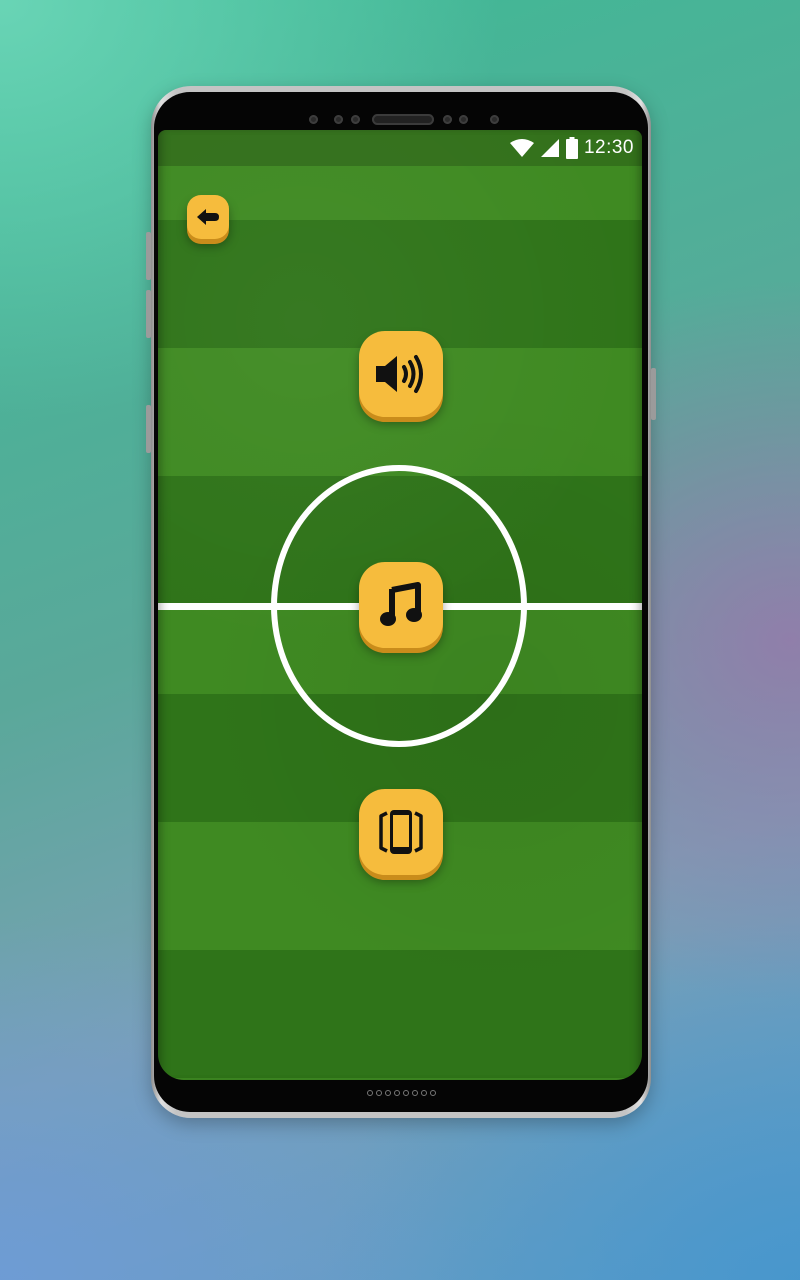  What do you see at coordinates (148, 314) in the screenshot?
I see `volume-down-key` at bounding box center [148, 314].